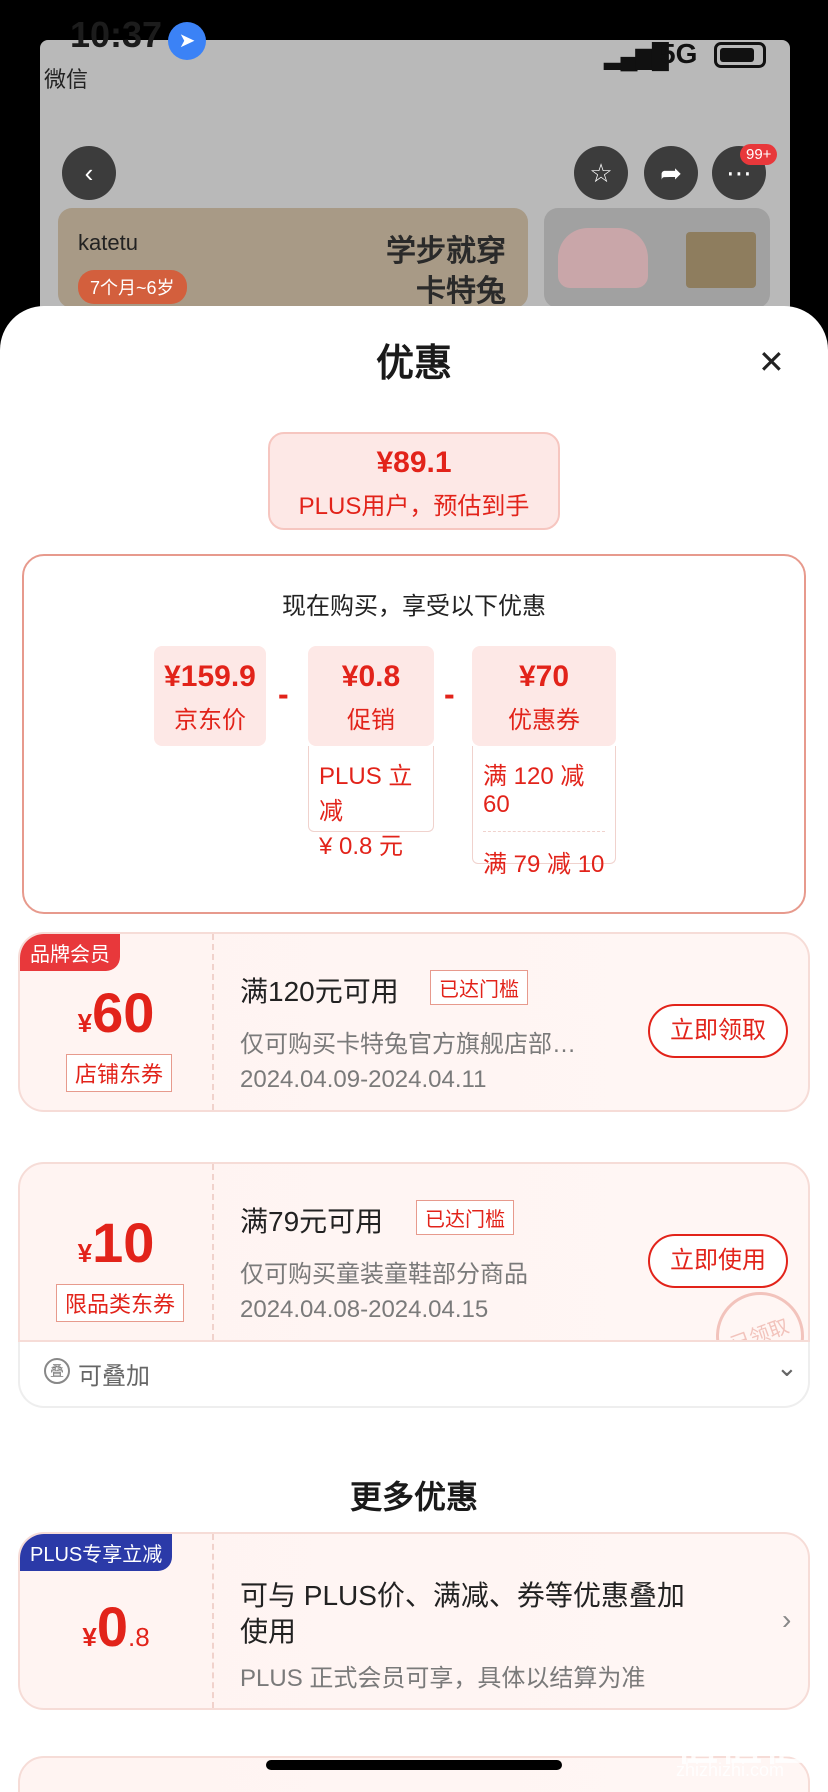  I want to click on promo-detail-line2: ¥ 0.8 元, so click(361, 846).